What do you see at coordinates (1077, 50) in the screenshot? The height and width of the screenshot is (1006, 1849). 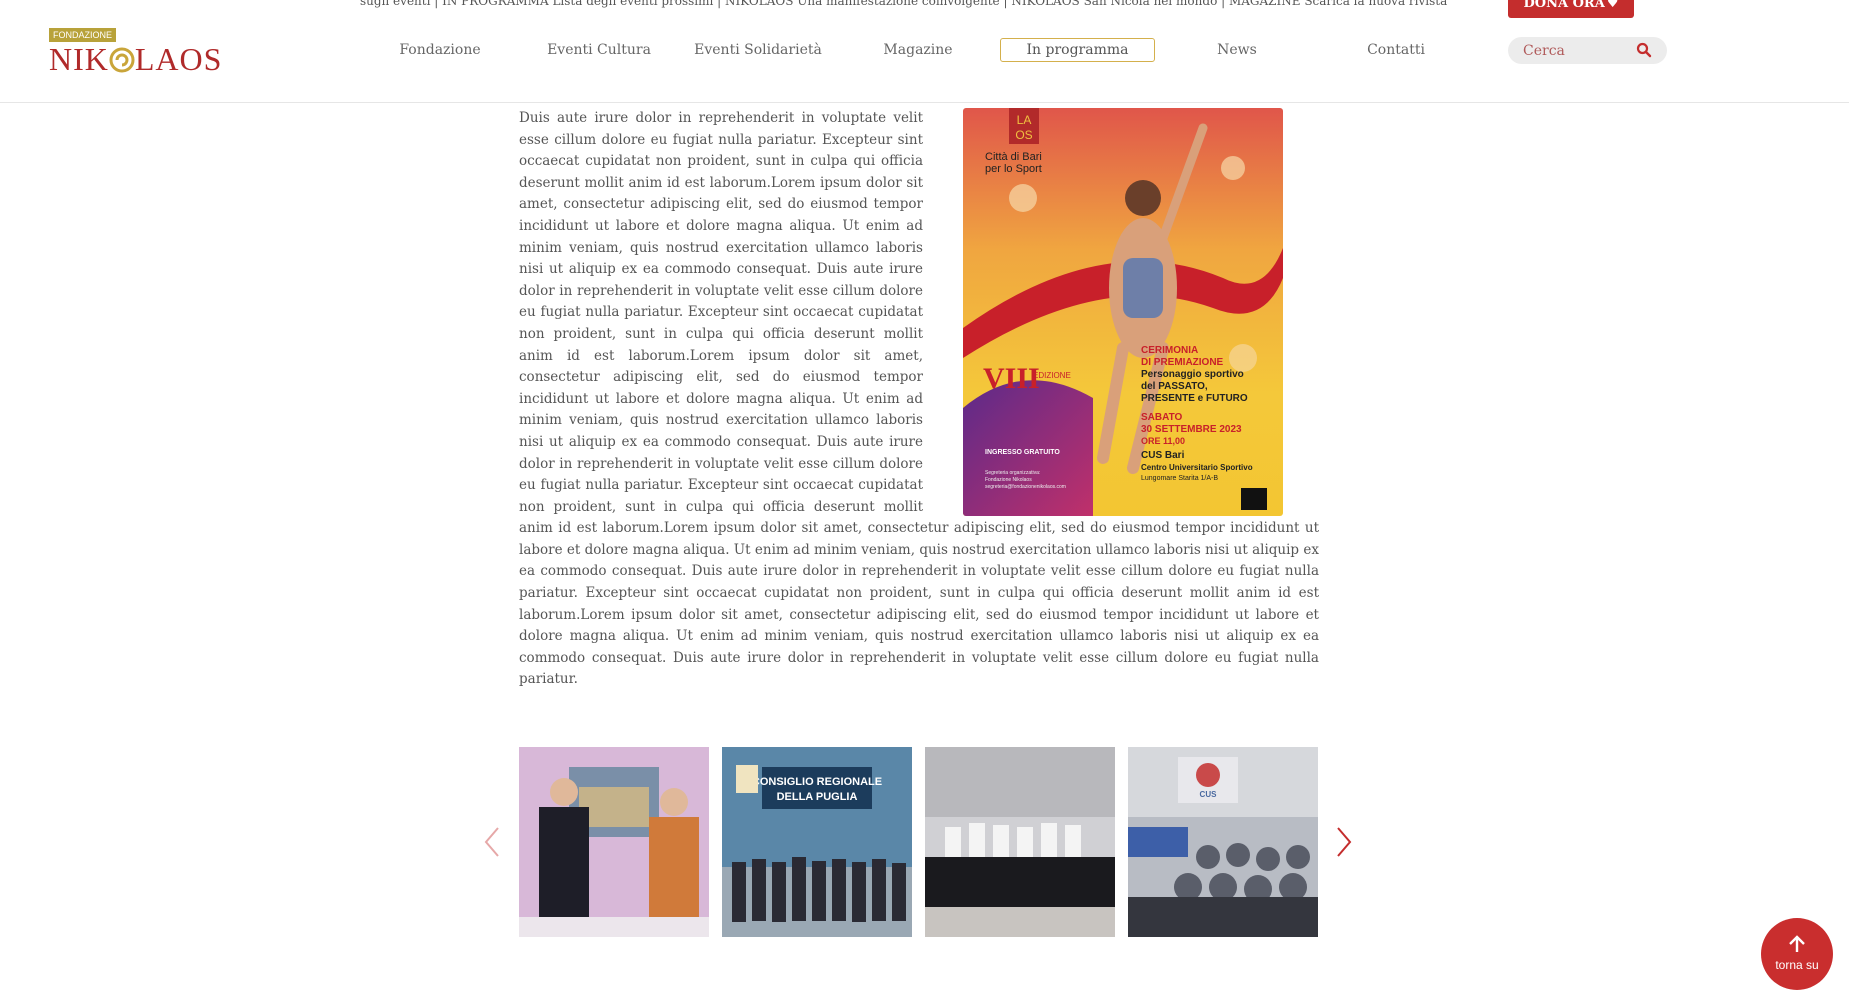 I see `nav-item-in-programma: In programma` at bounding box center [1077, 50].